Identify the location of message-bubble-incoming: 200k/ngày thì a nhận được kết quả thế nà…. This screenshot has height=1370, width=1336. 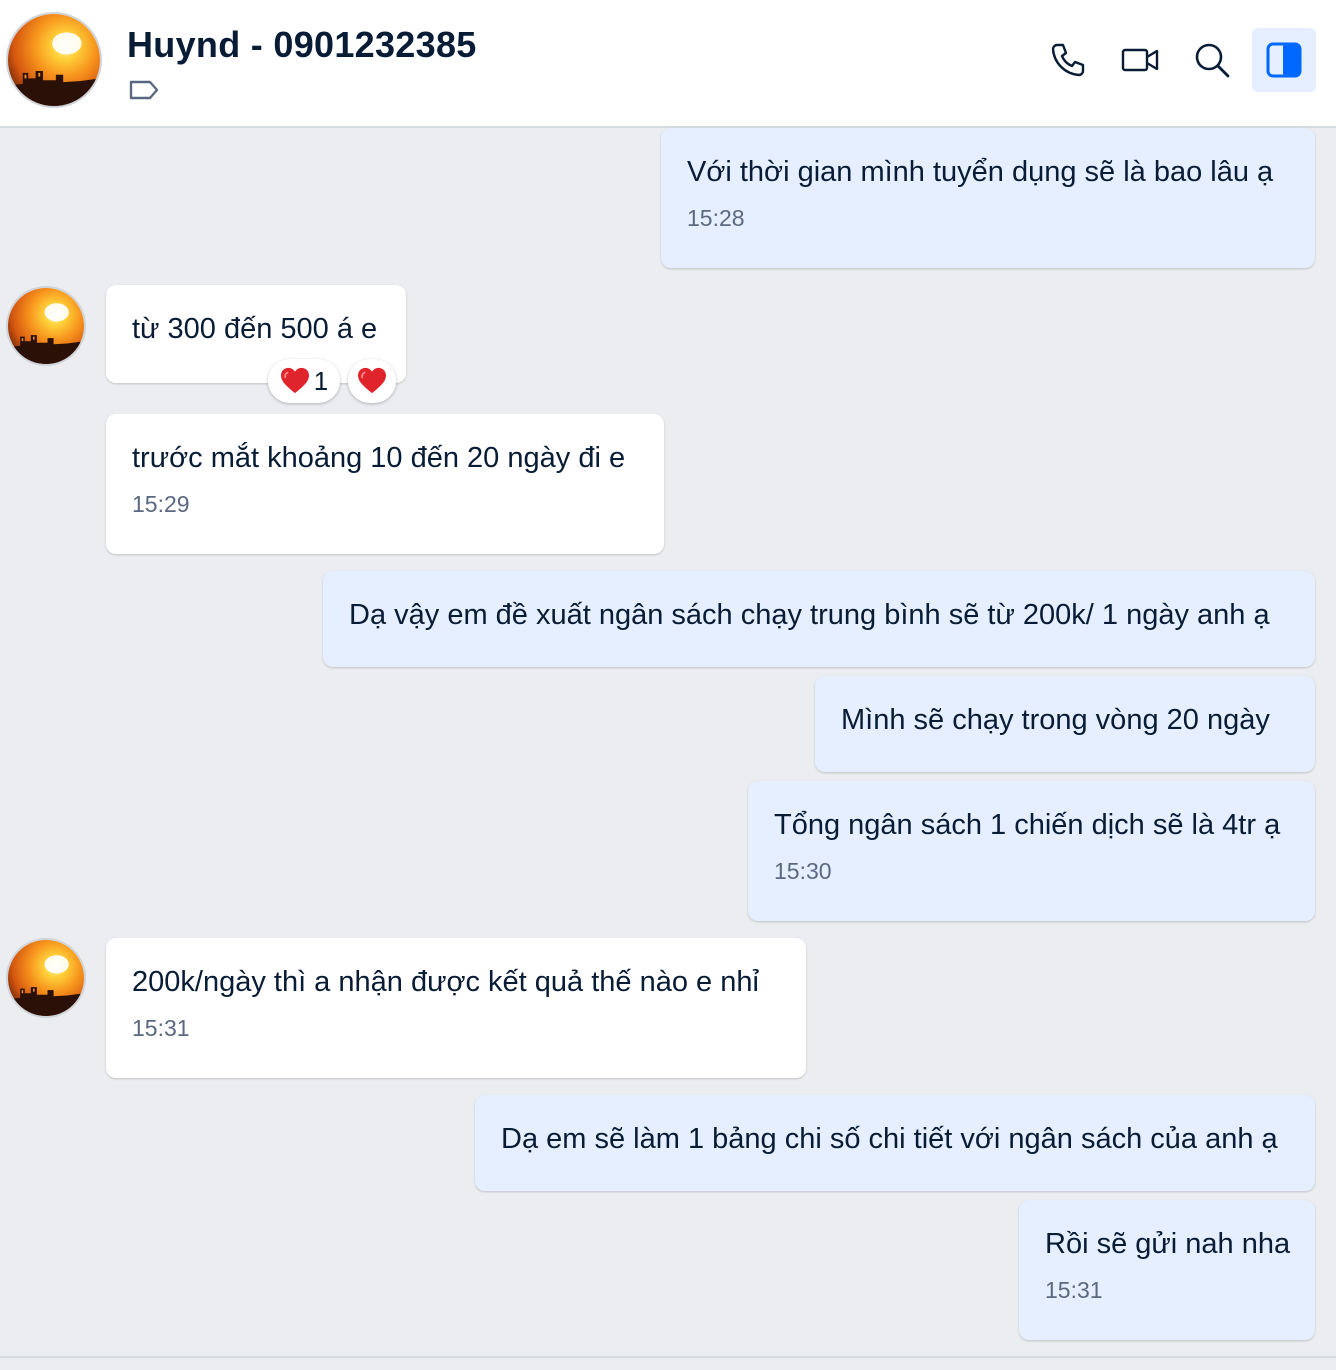
(456, 1008).